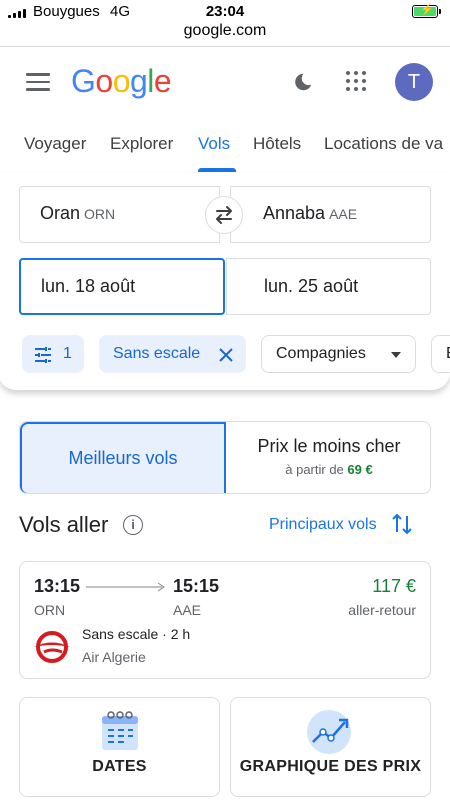 Image resolution: width=450 pixels, height=800 pixels. I want to click on google-logo: Google, so click(121, 81).